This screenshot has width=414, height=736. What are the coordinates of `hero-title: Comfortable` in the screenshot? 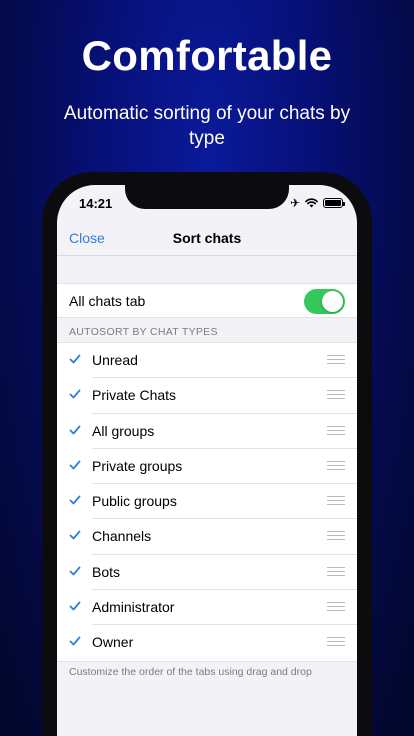 It's located at (207, 55).